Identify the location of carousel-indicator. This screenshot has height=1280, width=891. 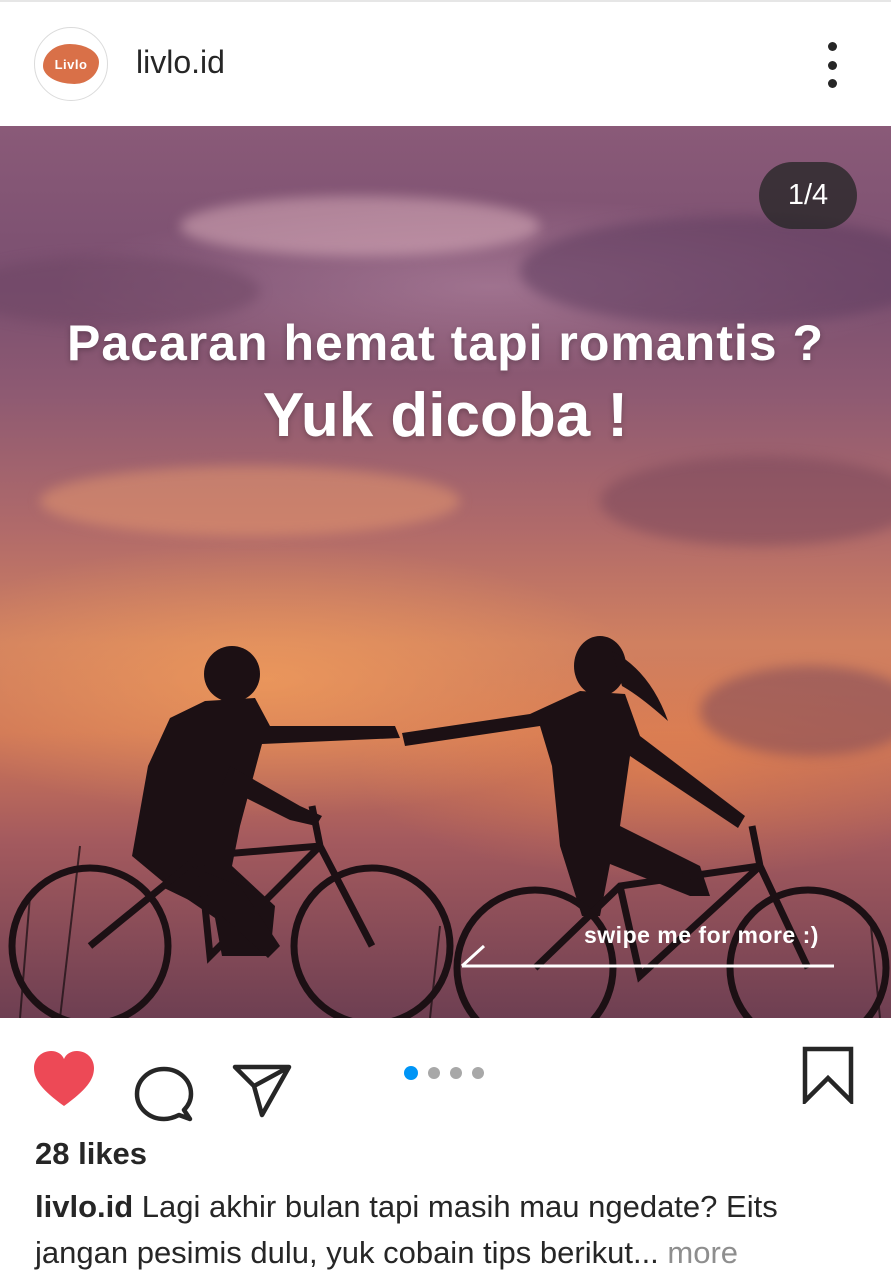
(444, 1073).